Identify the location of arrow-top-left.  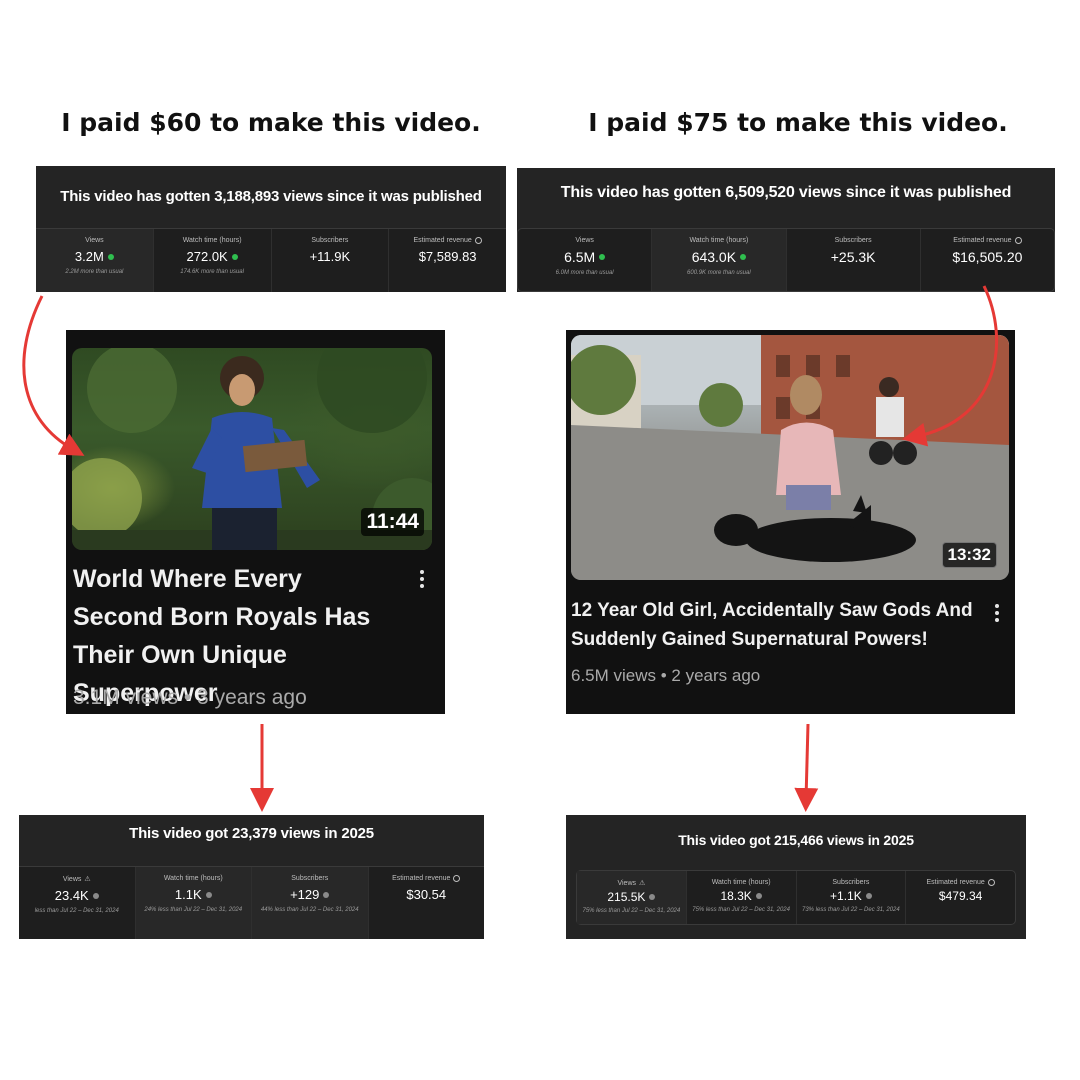
(53, 375).